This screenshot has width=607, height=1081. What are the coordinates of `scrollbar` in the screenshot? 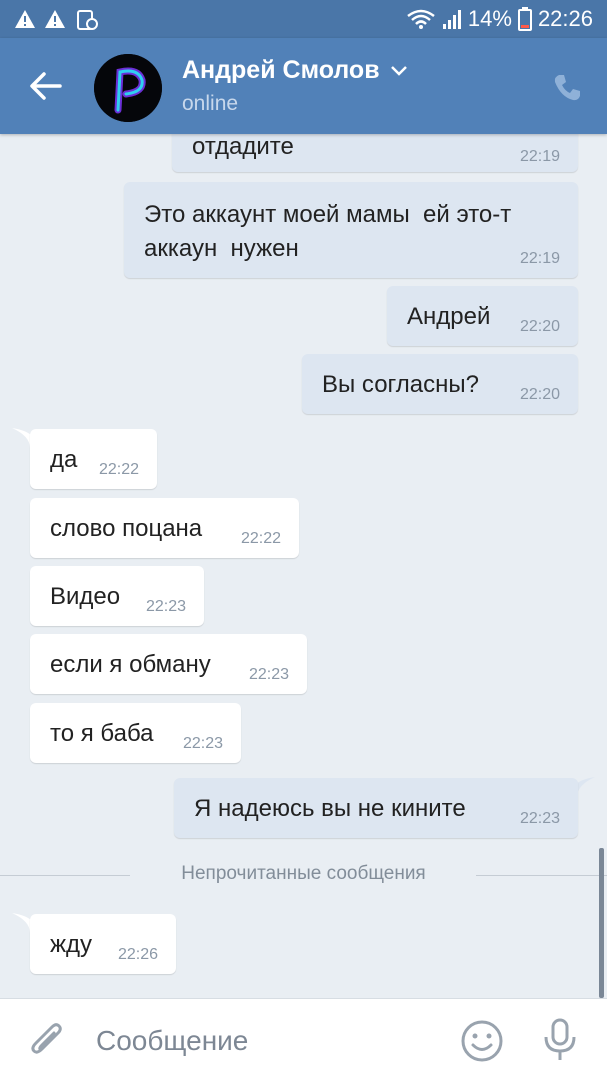 It's located at (601, 923).